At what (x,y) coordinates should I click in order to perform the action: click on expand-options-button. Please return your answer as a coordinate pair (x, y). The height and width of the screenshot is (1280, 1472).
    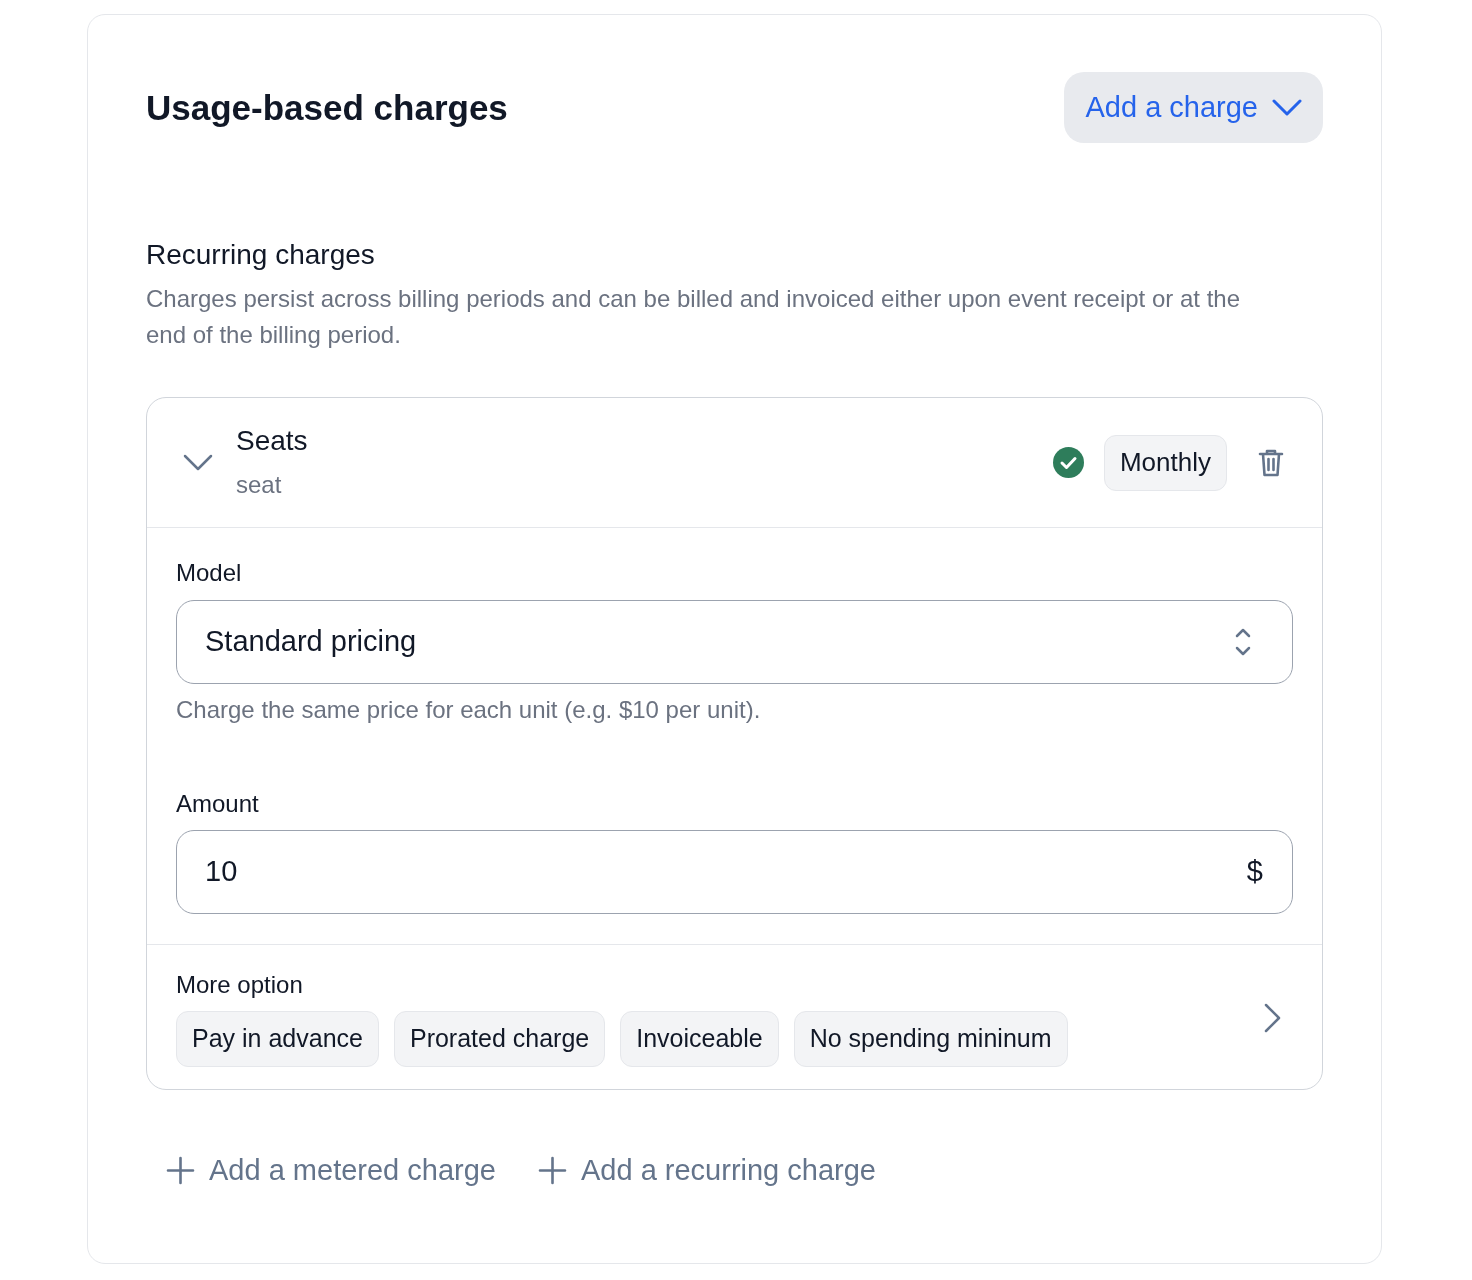
    Looking at the image, I should click on (1272, 1018).